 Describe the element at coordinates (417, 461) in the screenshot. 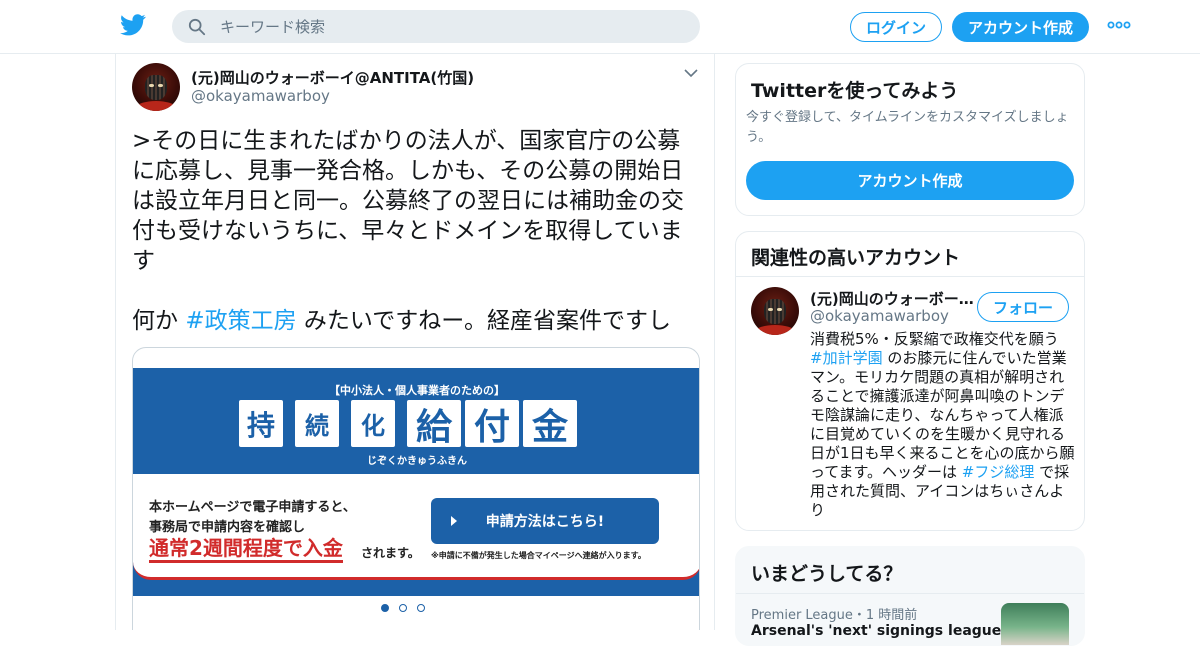

I see `card-title-ruby: じぞくかきゅうふきん` at that location.